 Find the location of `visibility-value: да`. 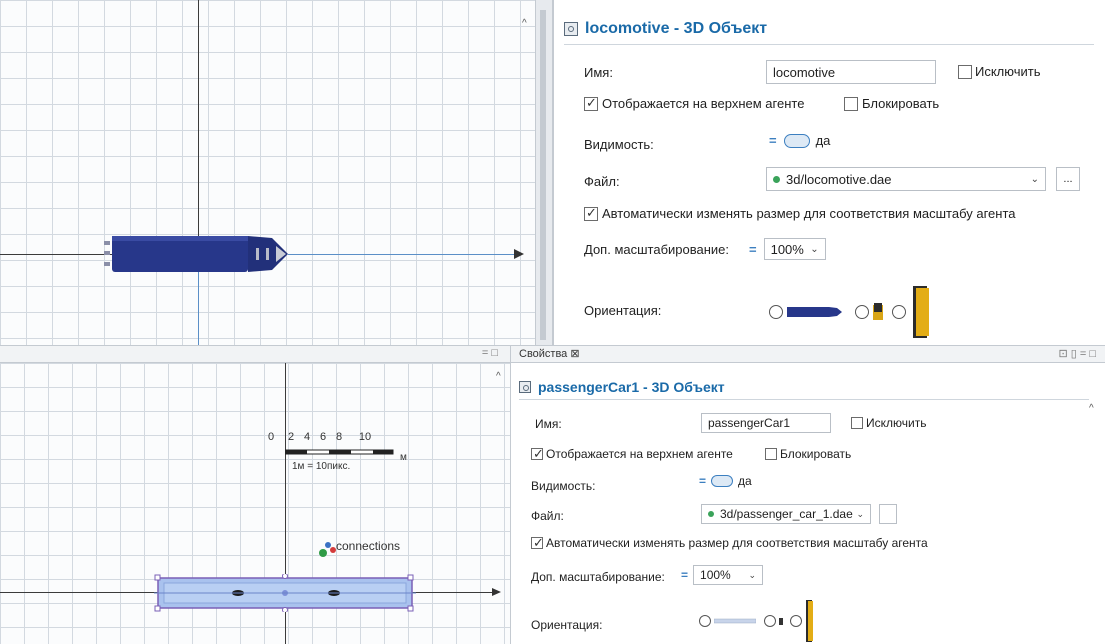

visibility-value: да is located at coordinates (745, 481).